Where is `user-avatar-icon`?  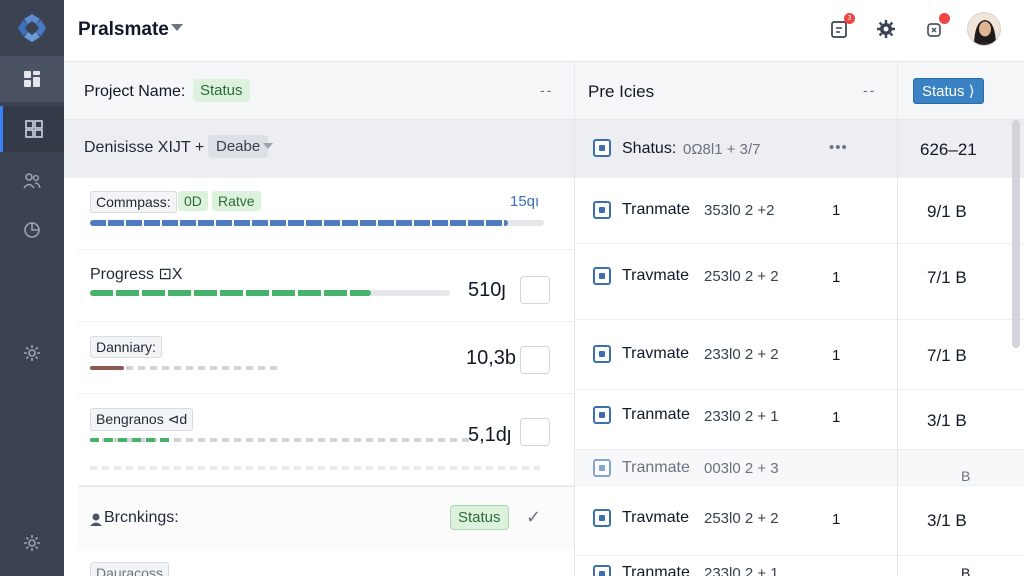
user-avatar-icon is located at coordinates (984, 29).